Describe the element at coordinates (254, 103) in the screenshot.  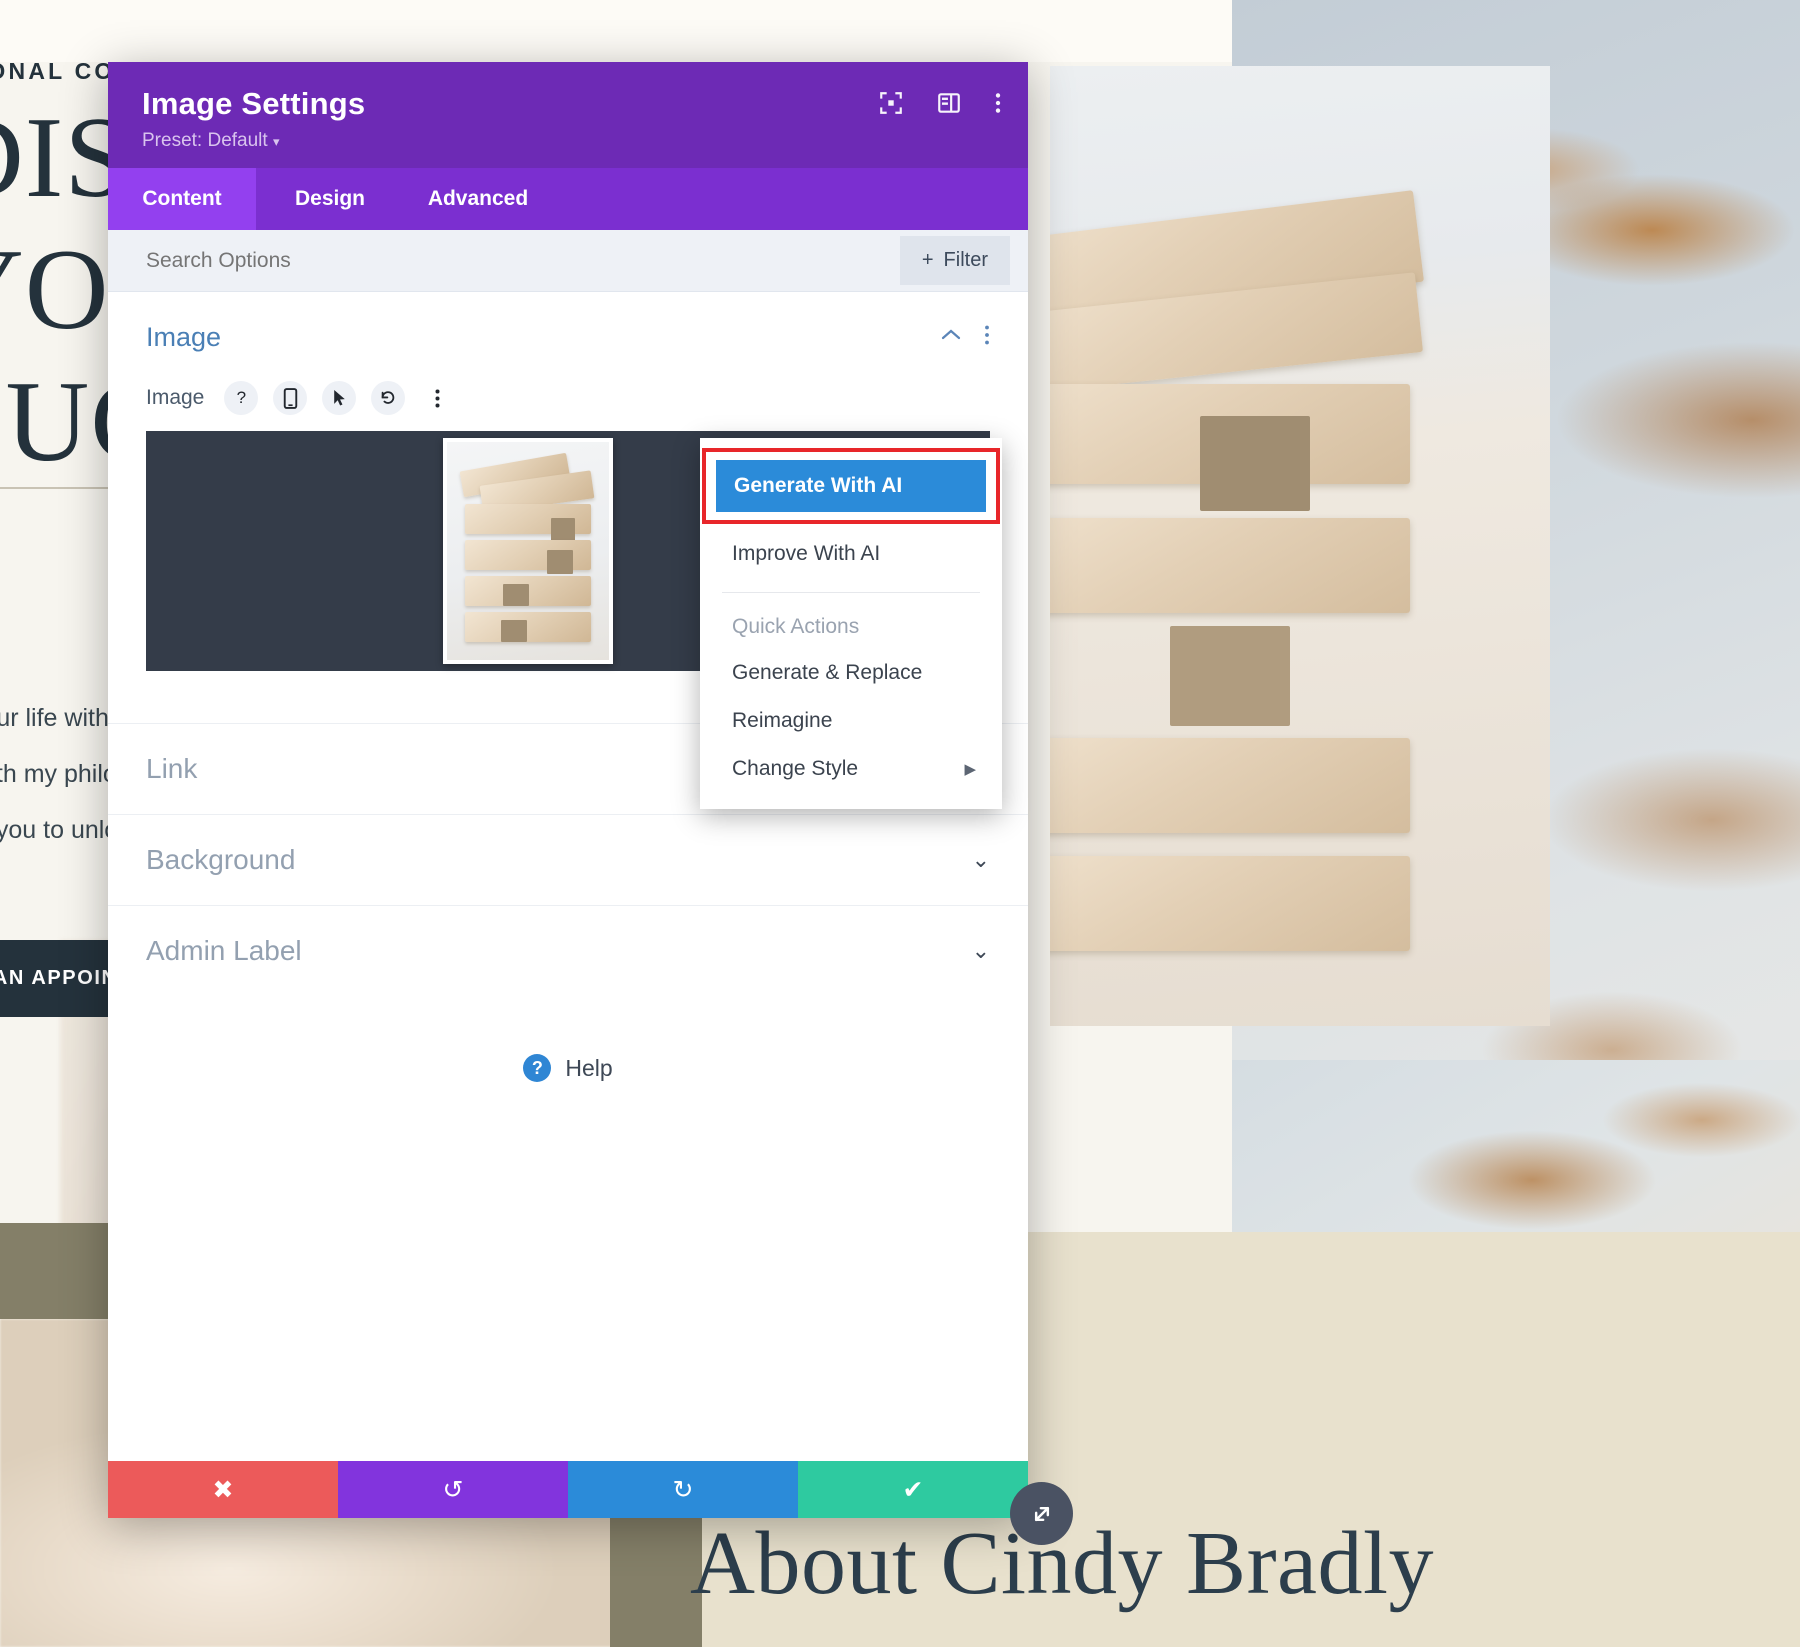
I see `modal-title: Image Settings` at that location.